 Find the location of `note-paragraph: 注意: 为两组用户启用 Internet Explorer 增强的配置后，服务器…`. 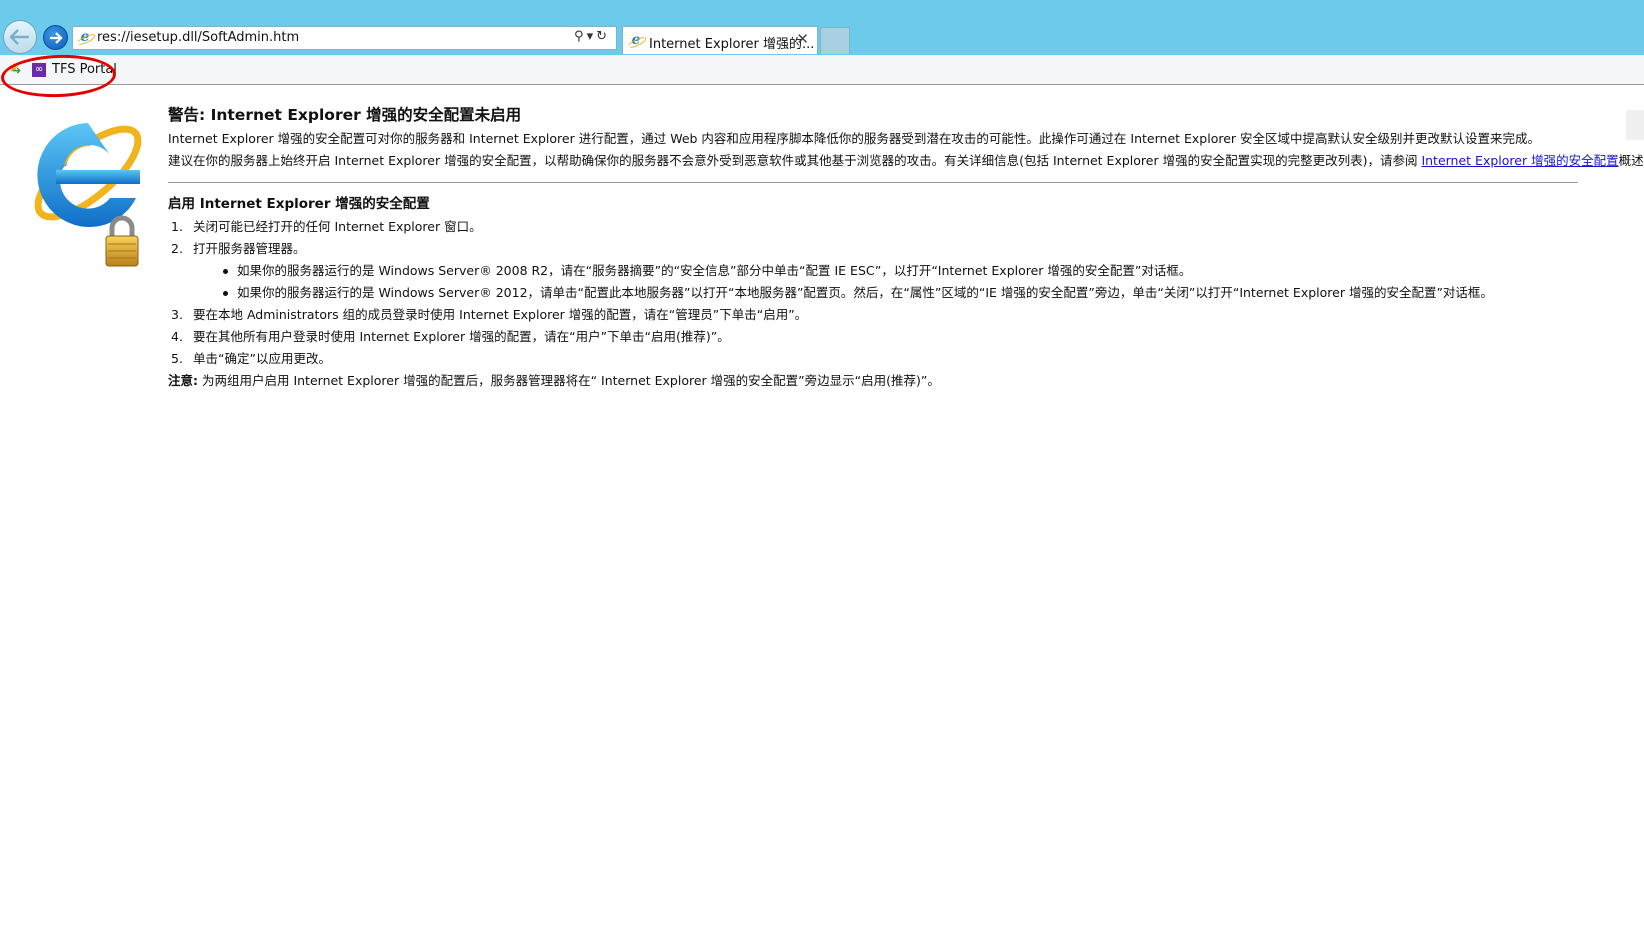

note-paragraph: 注意: 为两组用户启用 Internet Explorer 增强的配置后，服务器… is located at coordinates (873, 381).